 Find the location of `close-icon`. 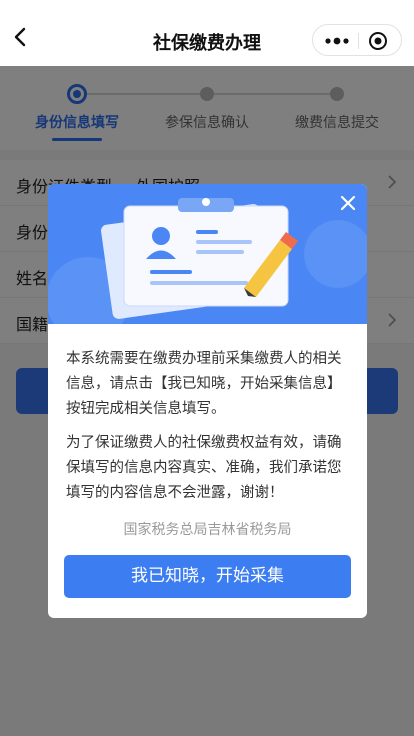

close-icon is located at coordinates (348, 203).